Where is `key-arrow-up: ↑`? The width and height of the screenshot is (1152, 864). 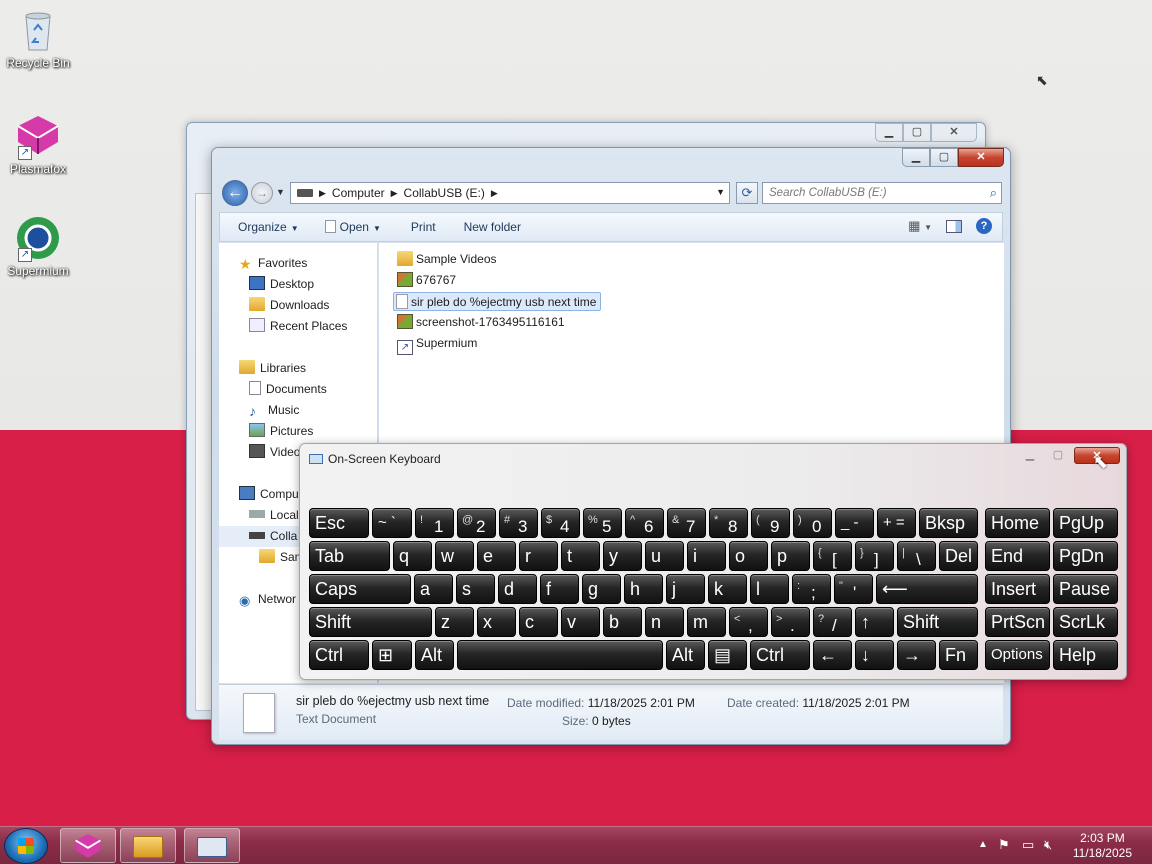
key-arrow-up: ↑ is located at coordinates (874, 622).